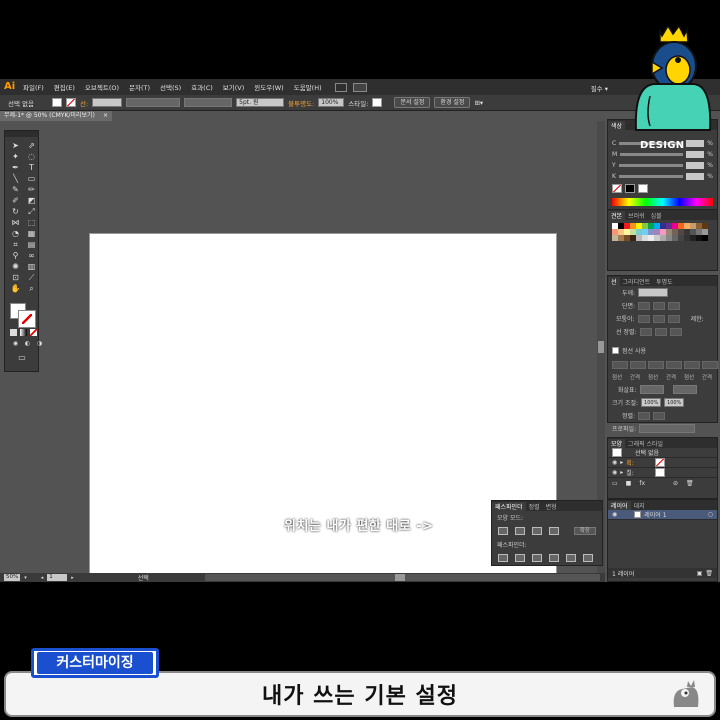 The height and width of the screenshot is (720, 720). What do you see at coordinates (651, 165) in the screenshot?
I see `channel-y-slider` at bounding box center [651, 165].